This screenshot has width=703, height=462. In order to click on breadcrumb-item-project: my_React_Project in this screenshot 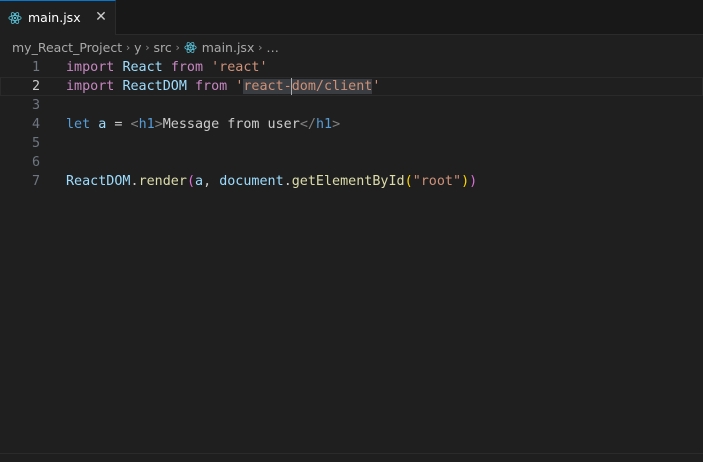, I will do `click(67, 47)`.